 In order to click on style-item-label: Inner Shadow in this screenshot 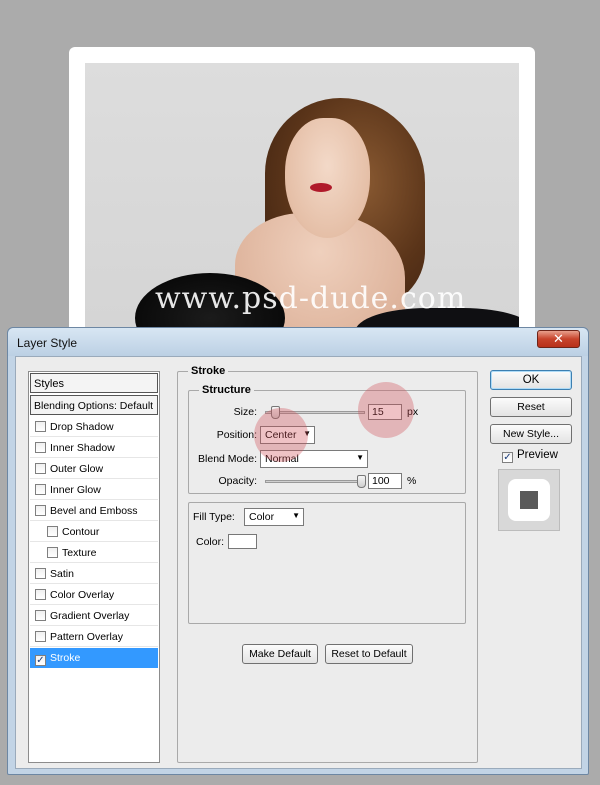, I will do `click(82, 448)`.